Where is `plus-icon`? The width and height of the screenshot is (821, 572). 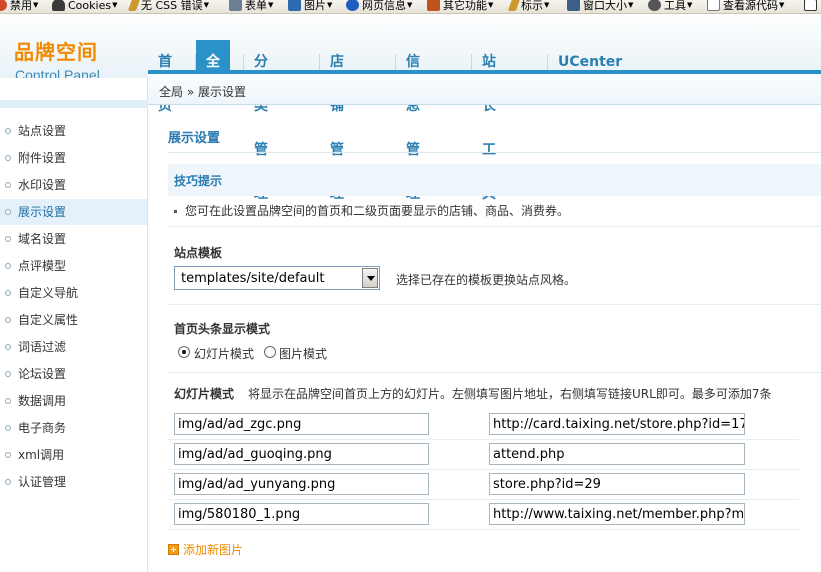 plus-icon is located at coordinates (173, 549).